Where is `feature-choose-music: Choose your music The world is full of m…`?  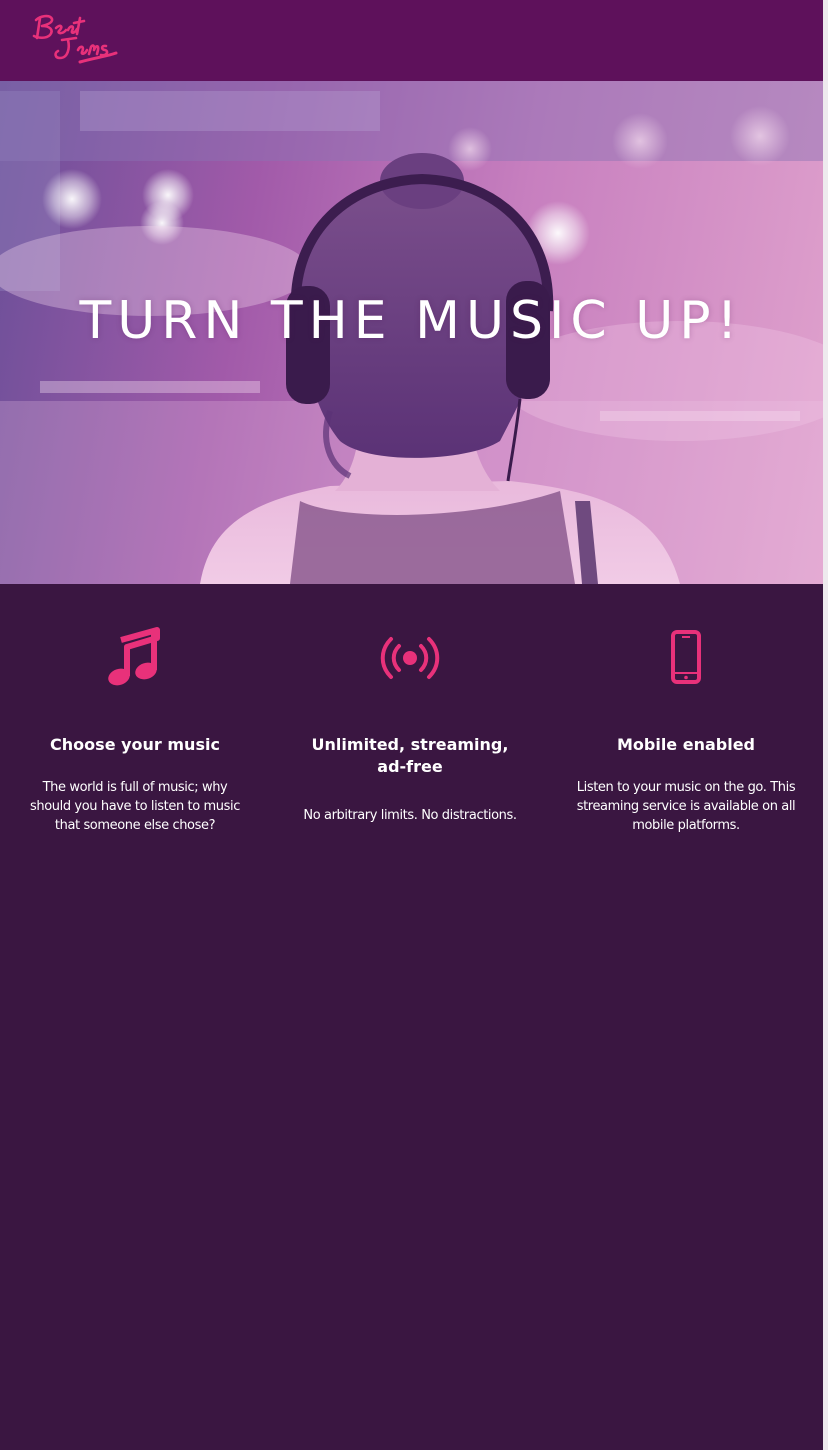
feature-choose-music: Choose your music The world is full of m… is located at coordinates (135, 709).